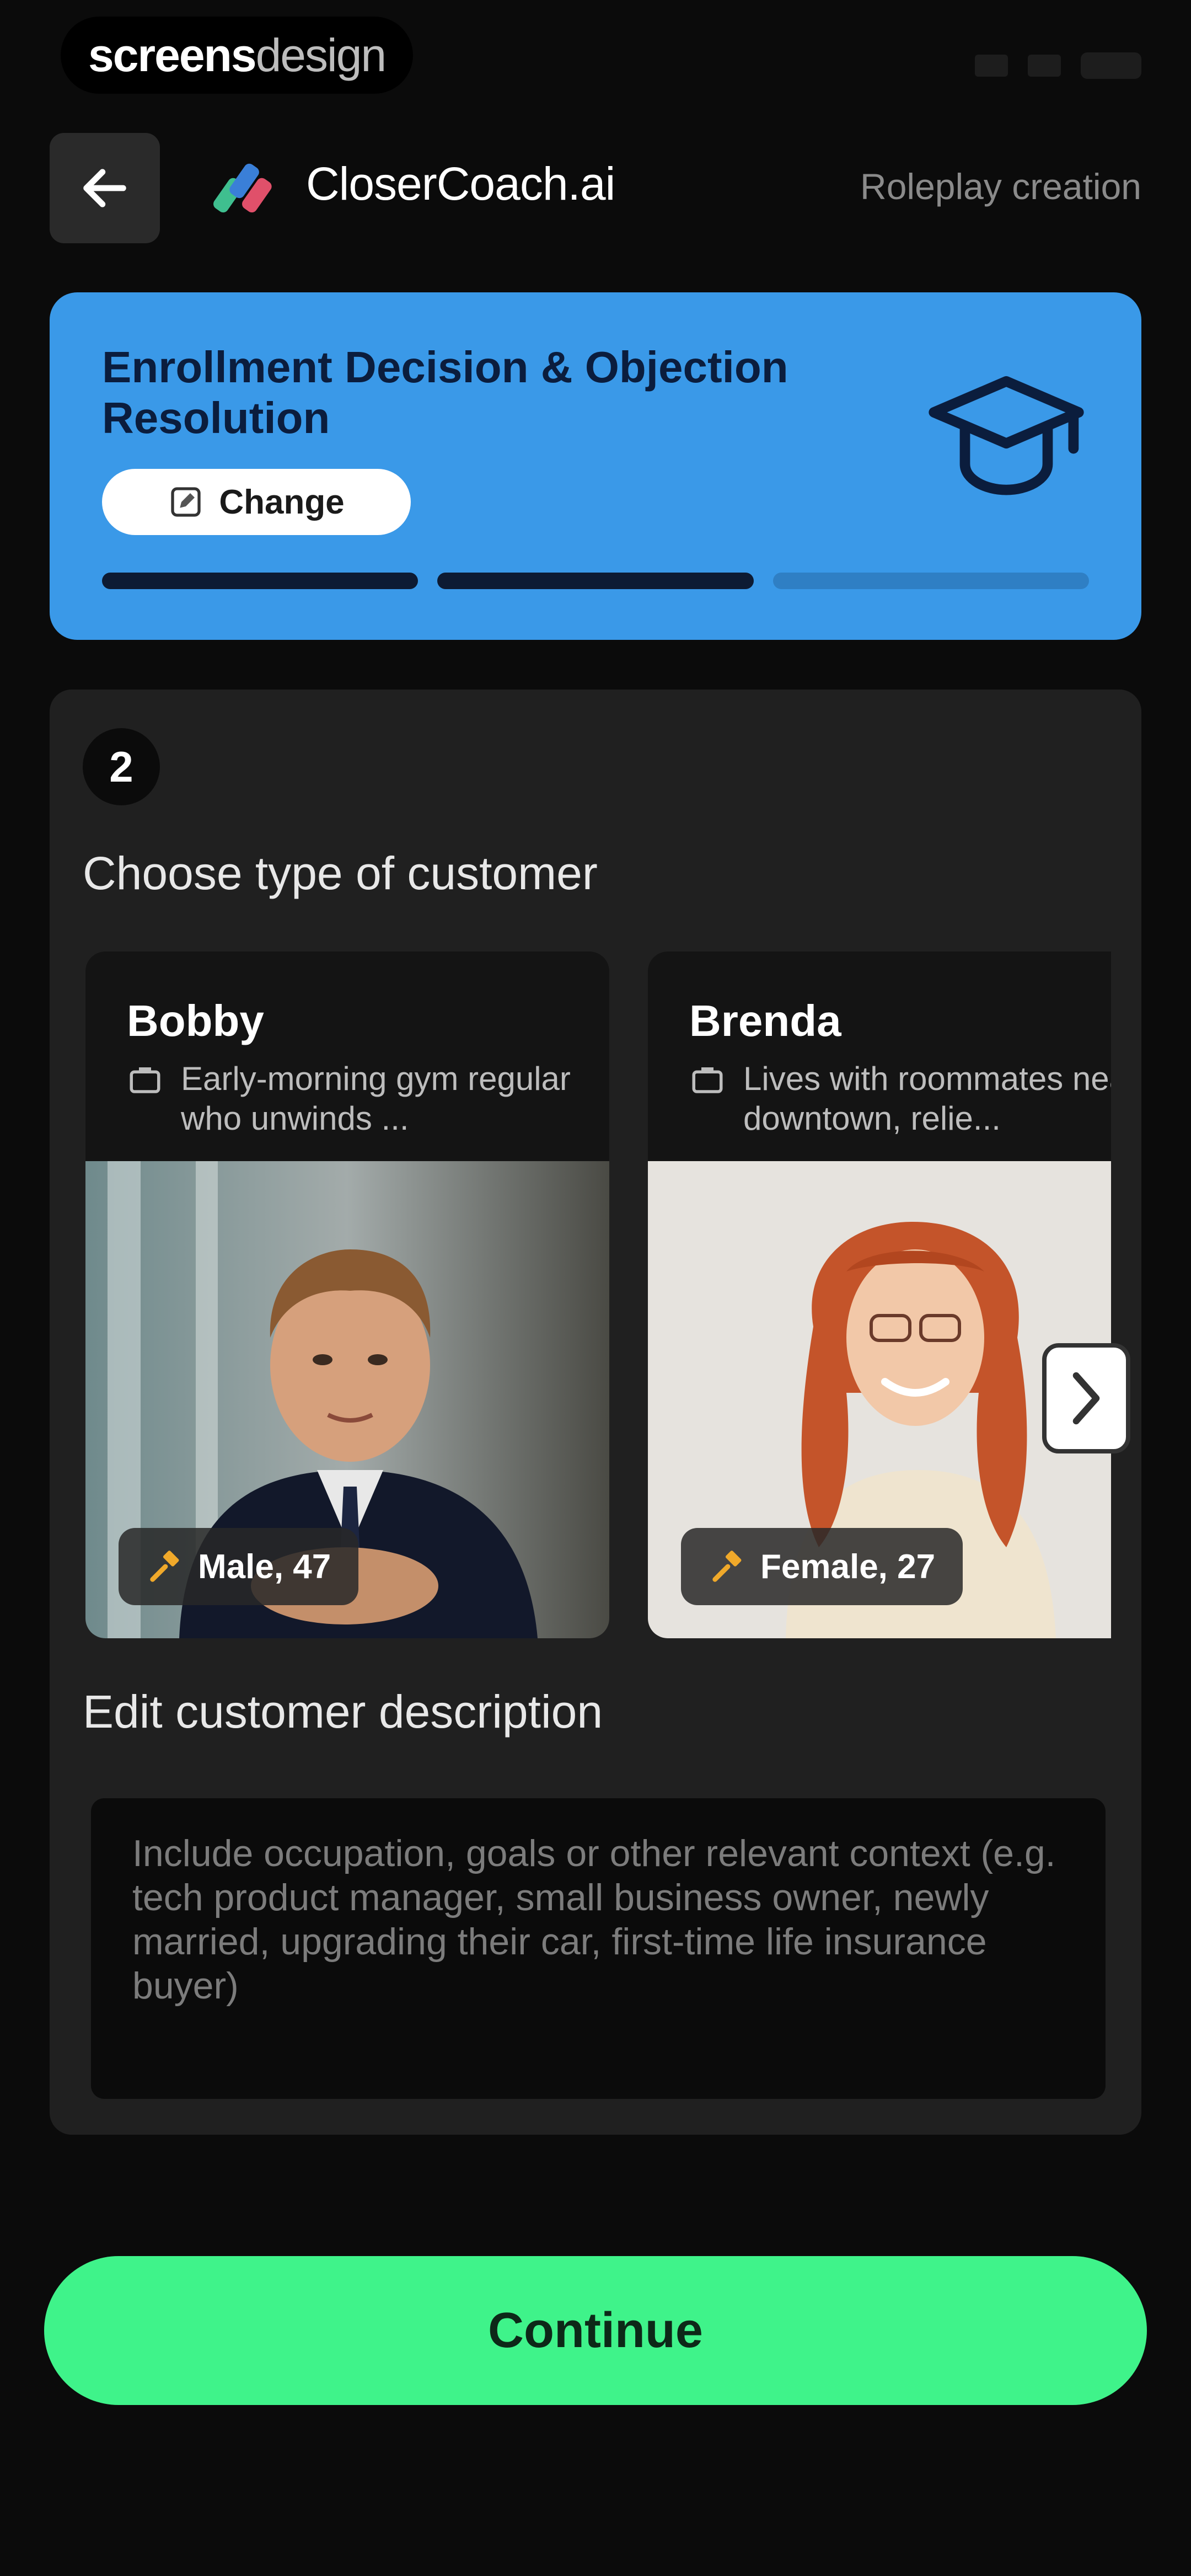 This screenshot has height=2576, width=1191. I want to click on closercoach-logo-icon, so click(243, 188).